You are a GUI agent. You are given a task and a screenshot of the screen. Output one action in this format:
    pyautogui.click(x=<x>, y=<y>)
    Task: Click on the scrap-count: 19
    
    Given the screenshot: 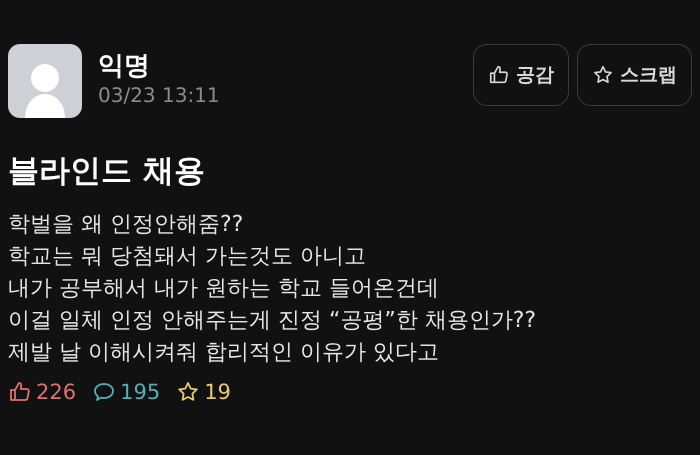 What is the action you would take?
    pyautogui.click(x=217, y=392)
    